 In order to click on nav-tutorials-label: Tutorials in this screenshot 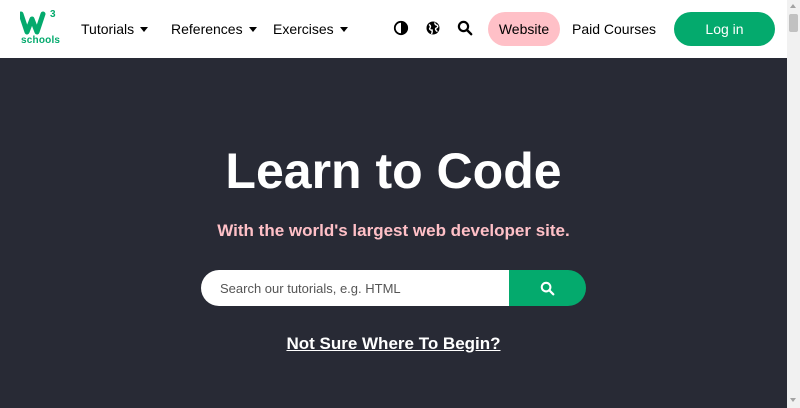, I will do `click(108, 29)`.